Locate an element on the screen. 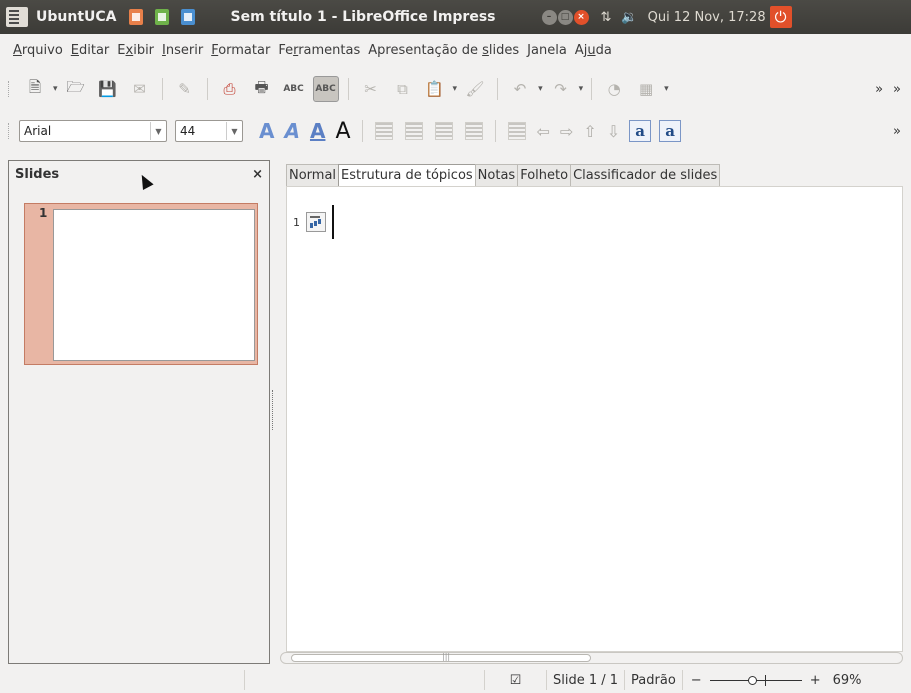 The height and width of the screenshot is (693, 911). font-name-combobox: Arial ▼ is located at coordinates (93, 131).